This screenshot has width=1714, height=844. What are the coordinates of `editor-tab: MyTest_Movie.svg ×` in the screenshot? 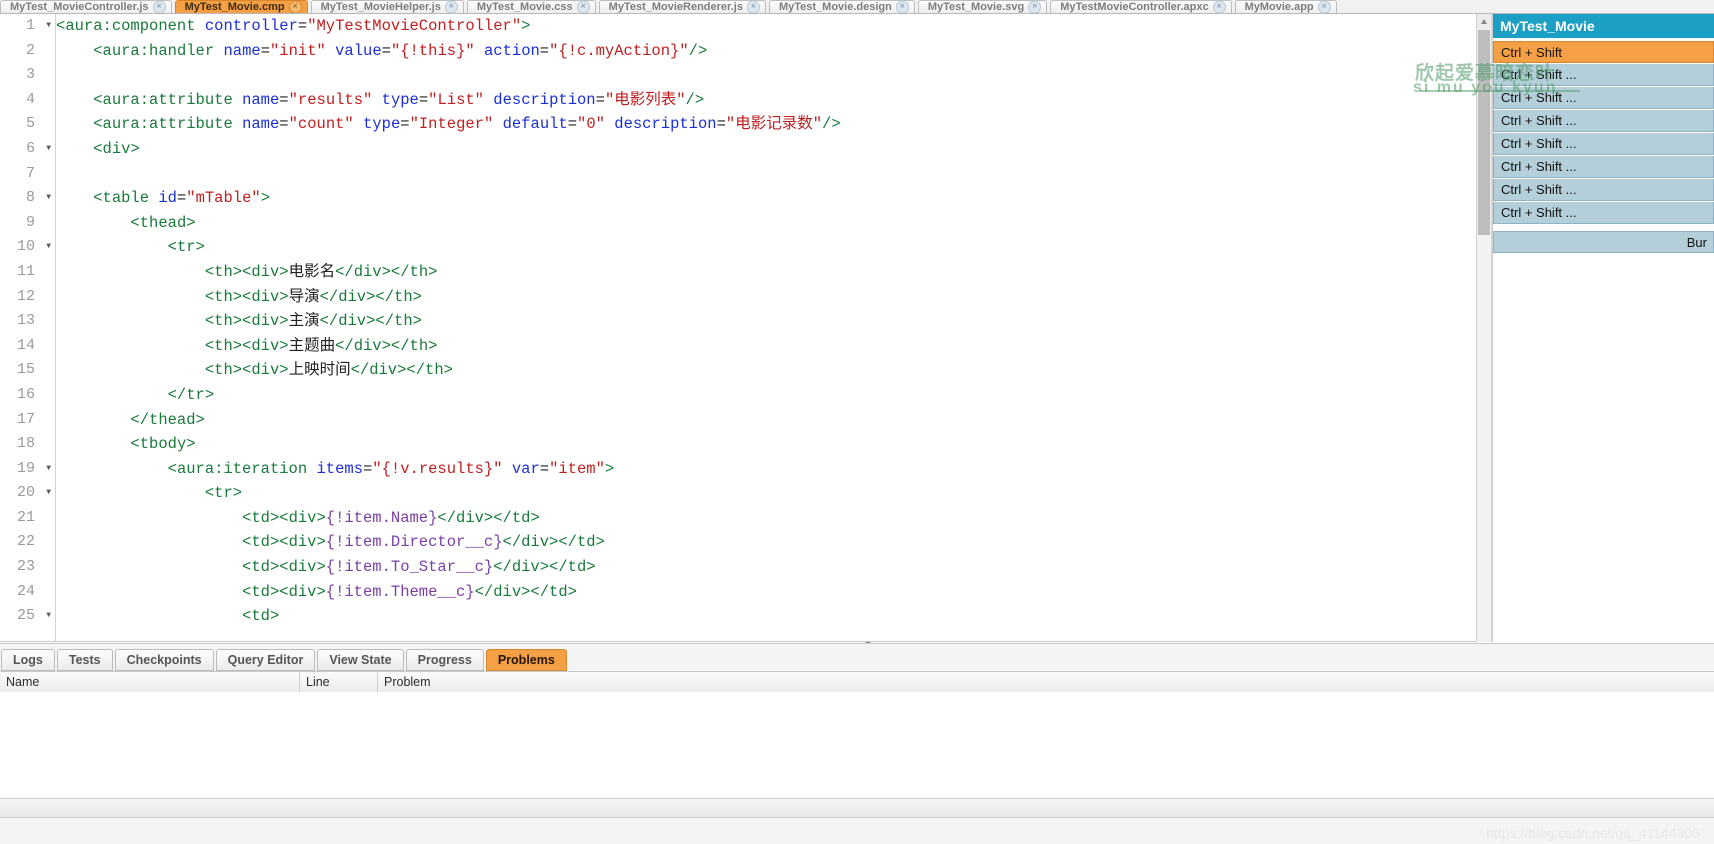 It's located at (982, 6).